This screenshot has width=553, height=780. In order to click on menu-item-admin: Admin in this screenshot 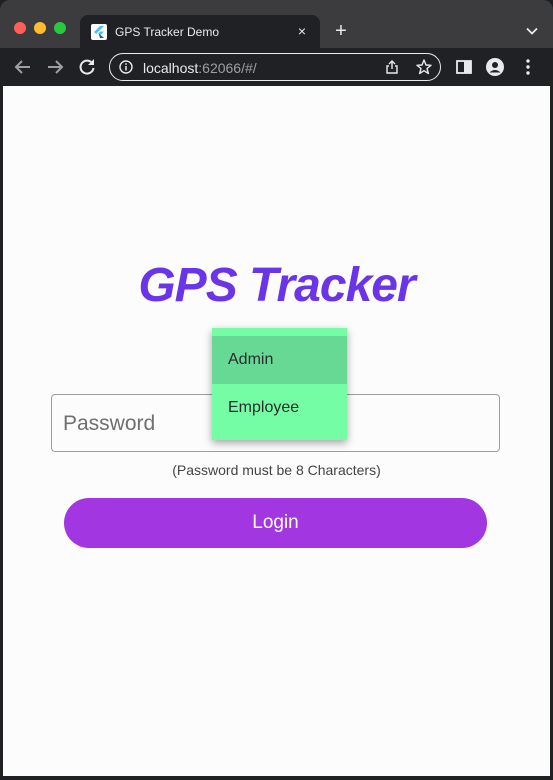, I will do `click(279, 360)`.